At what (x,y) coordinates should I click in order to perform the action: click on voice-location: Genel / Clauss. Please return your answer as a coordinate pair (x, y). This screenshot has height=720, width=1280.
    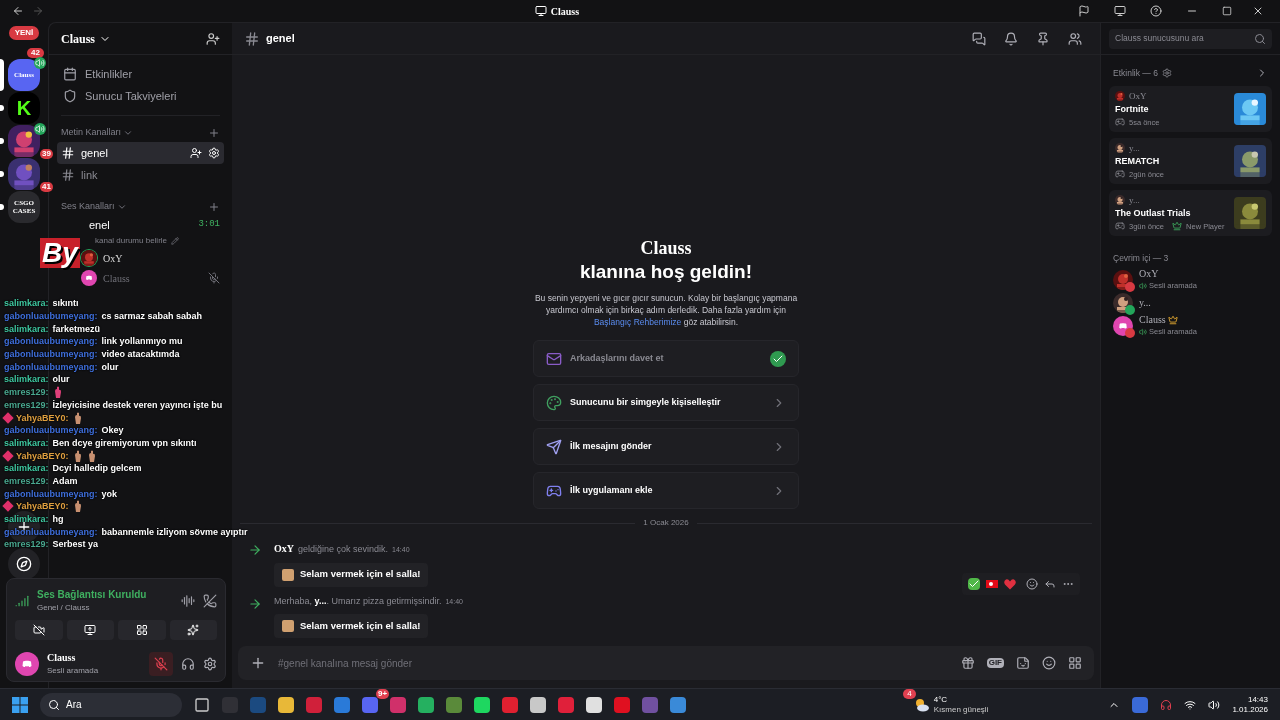
    Looking at the image, I should click on (105, 608).